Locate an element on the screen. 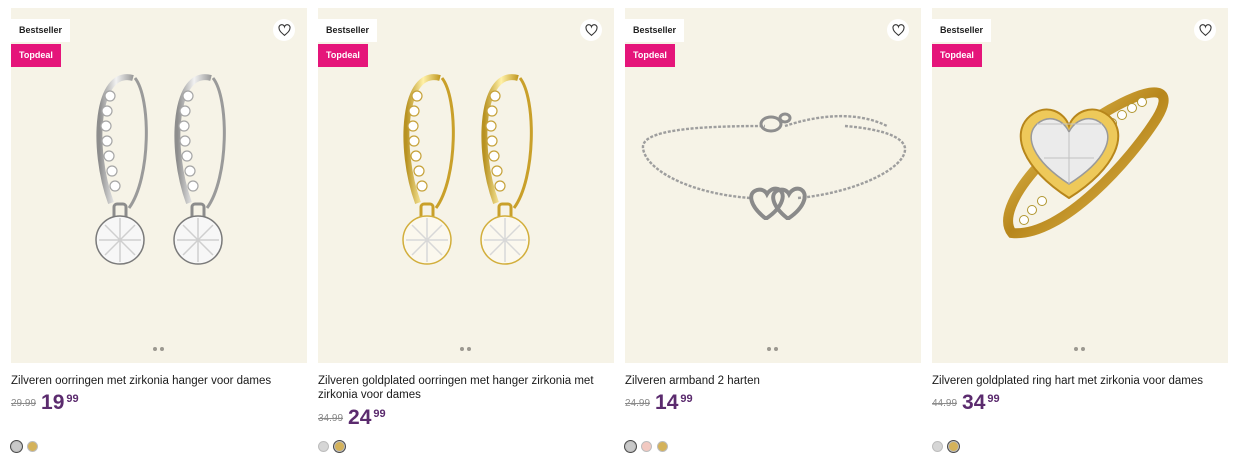  price-row: 24.99 14 99 is located at coordinates (659, 403).